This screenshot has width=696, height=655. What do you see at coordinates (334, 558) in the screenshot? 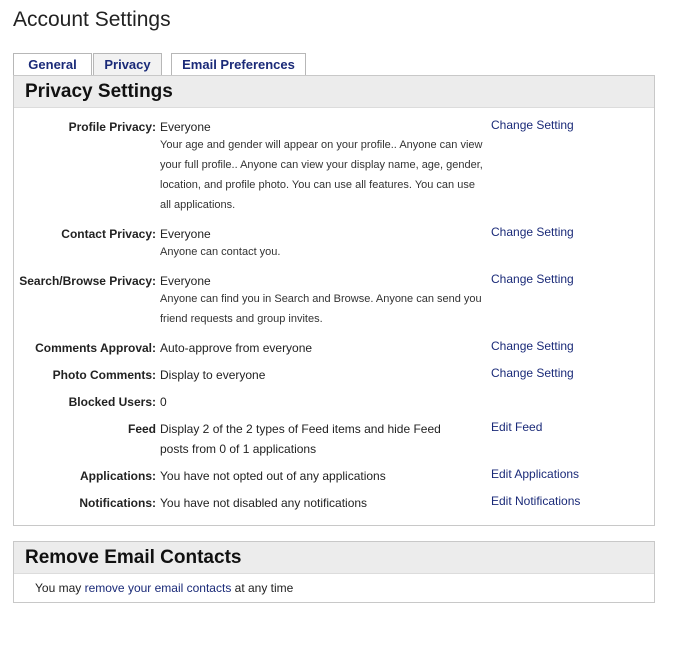
I see `remove-email-contacts-header: Remove Email Contacts` at bounding box center [334, 558].